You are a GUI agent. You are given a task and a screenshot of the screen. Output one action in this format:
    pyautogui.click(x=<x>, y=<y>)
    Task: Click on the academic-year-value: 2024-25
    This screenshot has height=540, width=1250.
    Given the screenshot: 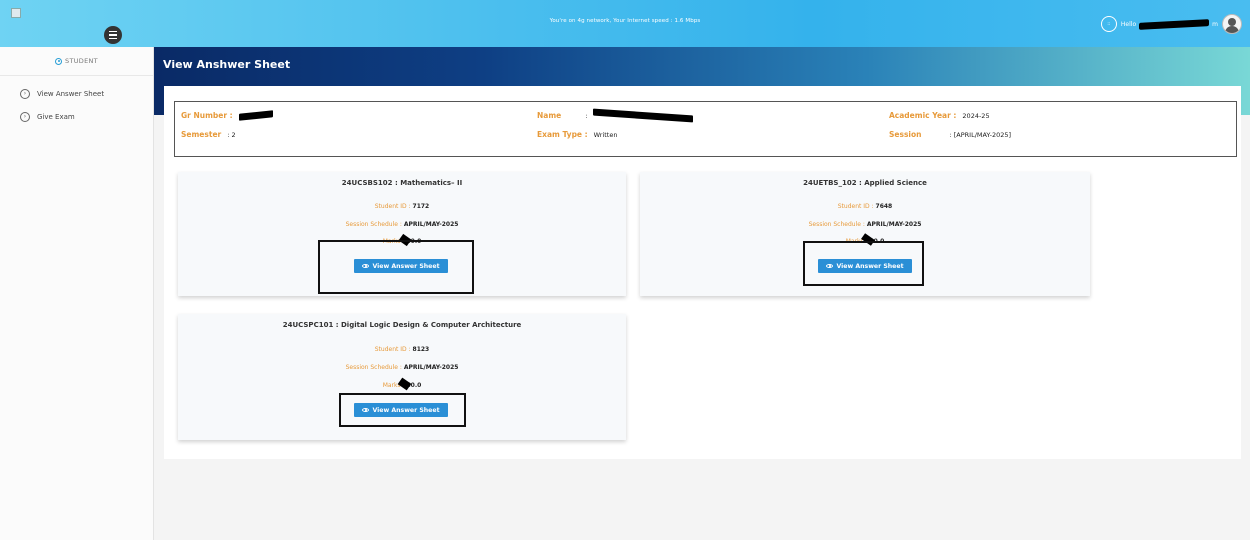 What is the action you would take?
    pyautogui.click(x=976, y=115)
    